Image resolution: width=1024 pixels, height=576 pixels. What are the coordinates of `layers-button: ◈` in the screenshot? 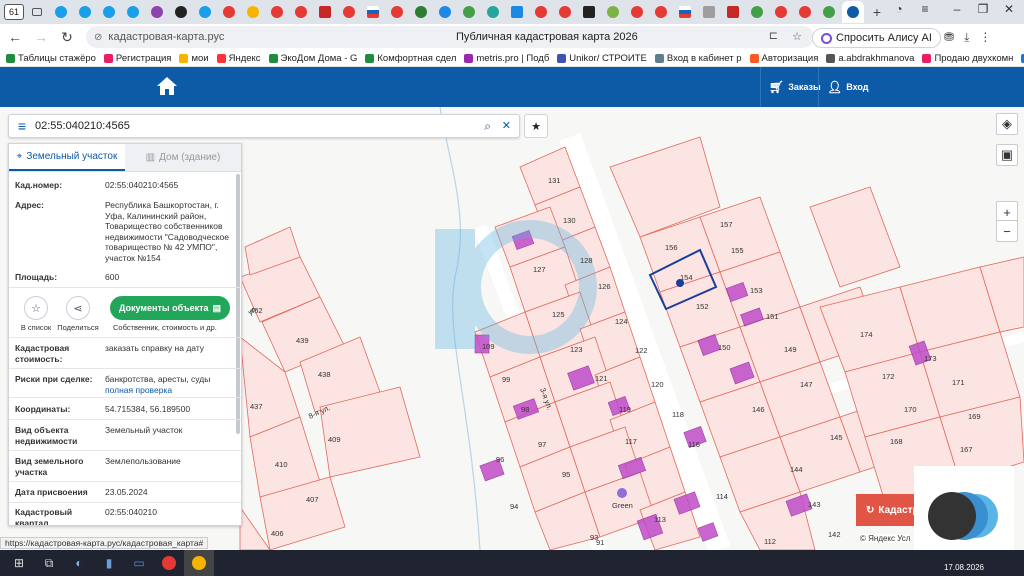 It's located at (1007, 124).